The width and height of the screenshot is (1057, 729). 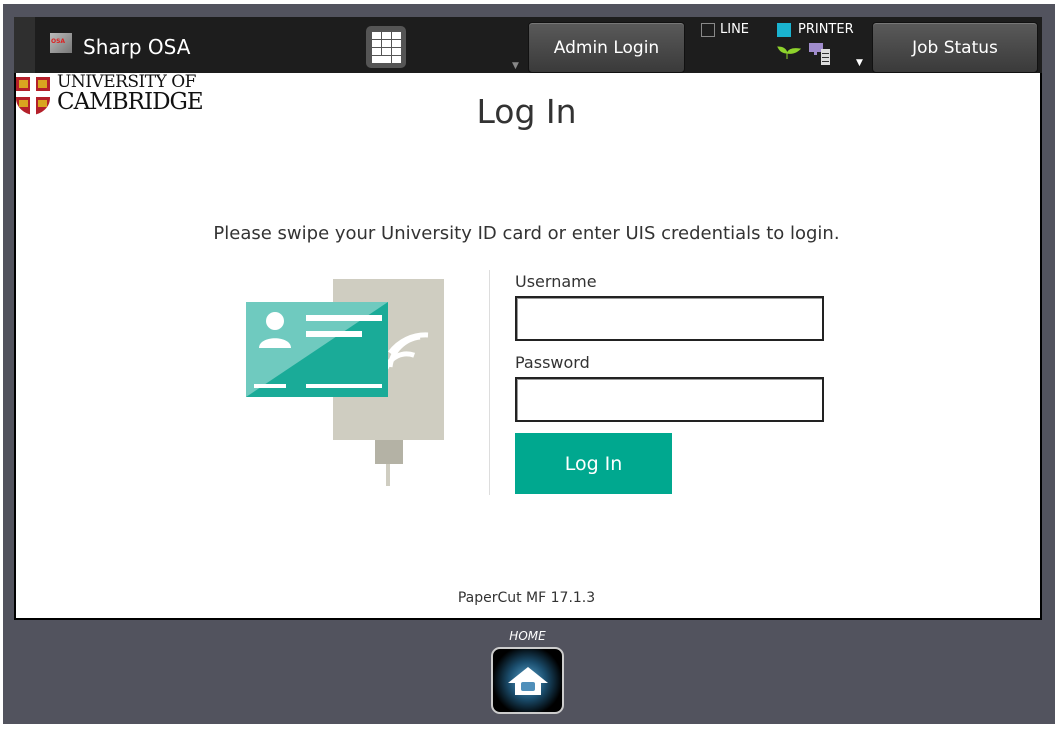 I want to click on app-title: Sharp OSA, so click(x=137, y=47).